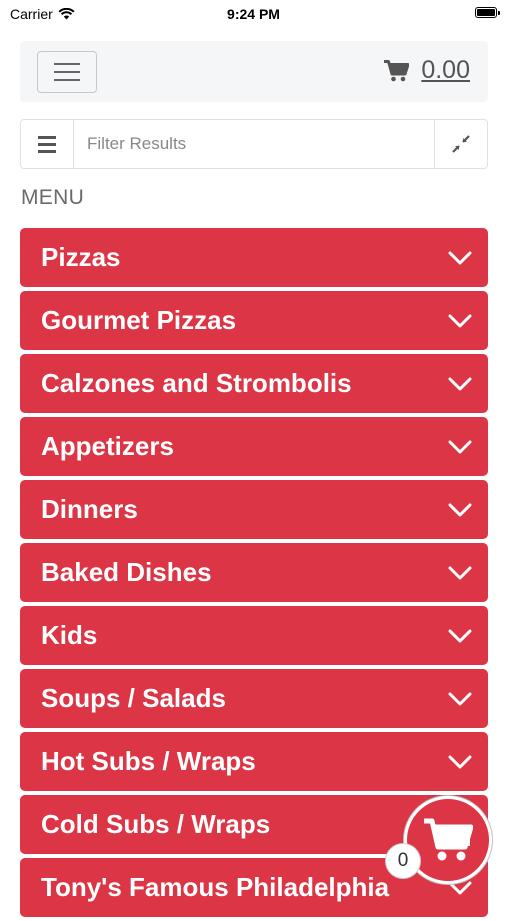 Image resolution: width=507 pixels, height=921 pixels. Describe the element at coordinates (254, 635) in the screenshot. I see `category-kids: Kids` at that location.